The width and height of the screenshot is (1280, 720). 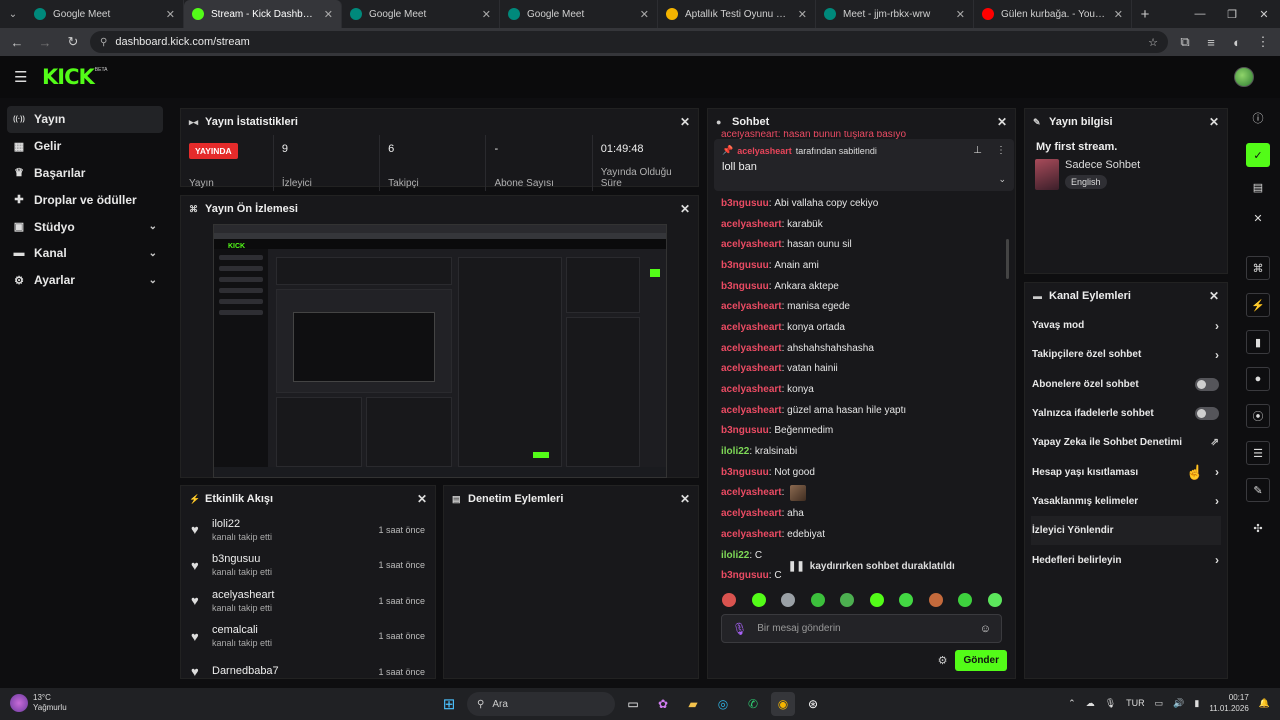 What do you see at coordinates (85, 173) in the screenshot?
I see `sidebar-item: ♛ Başarılar` at bounding box center [85, 173].